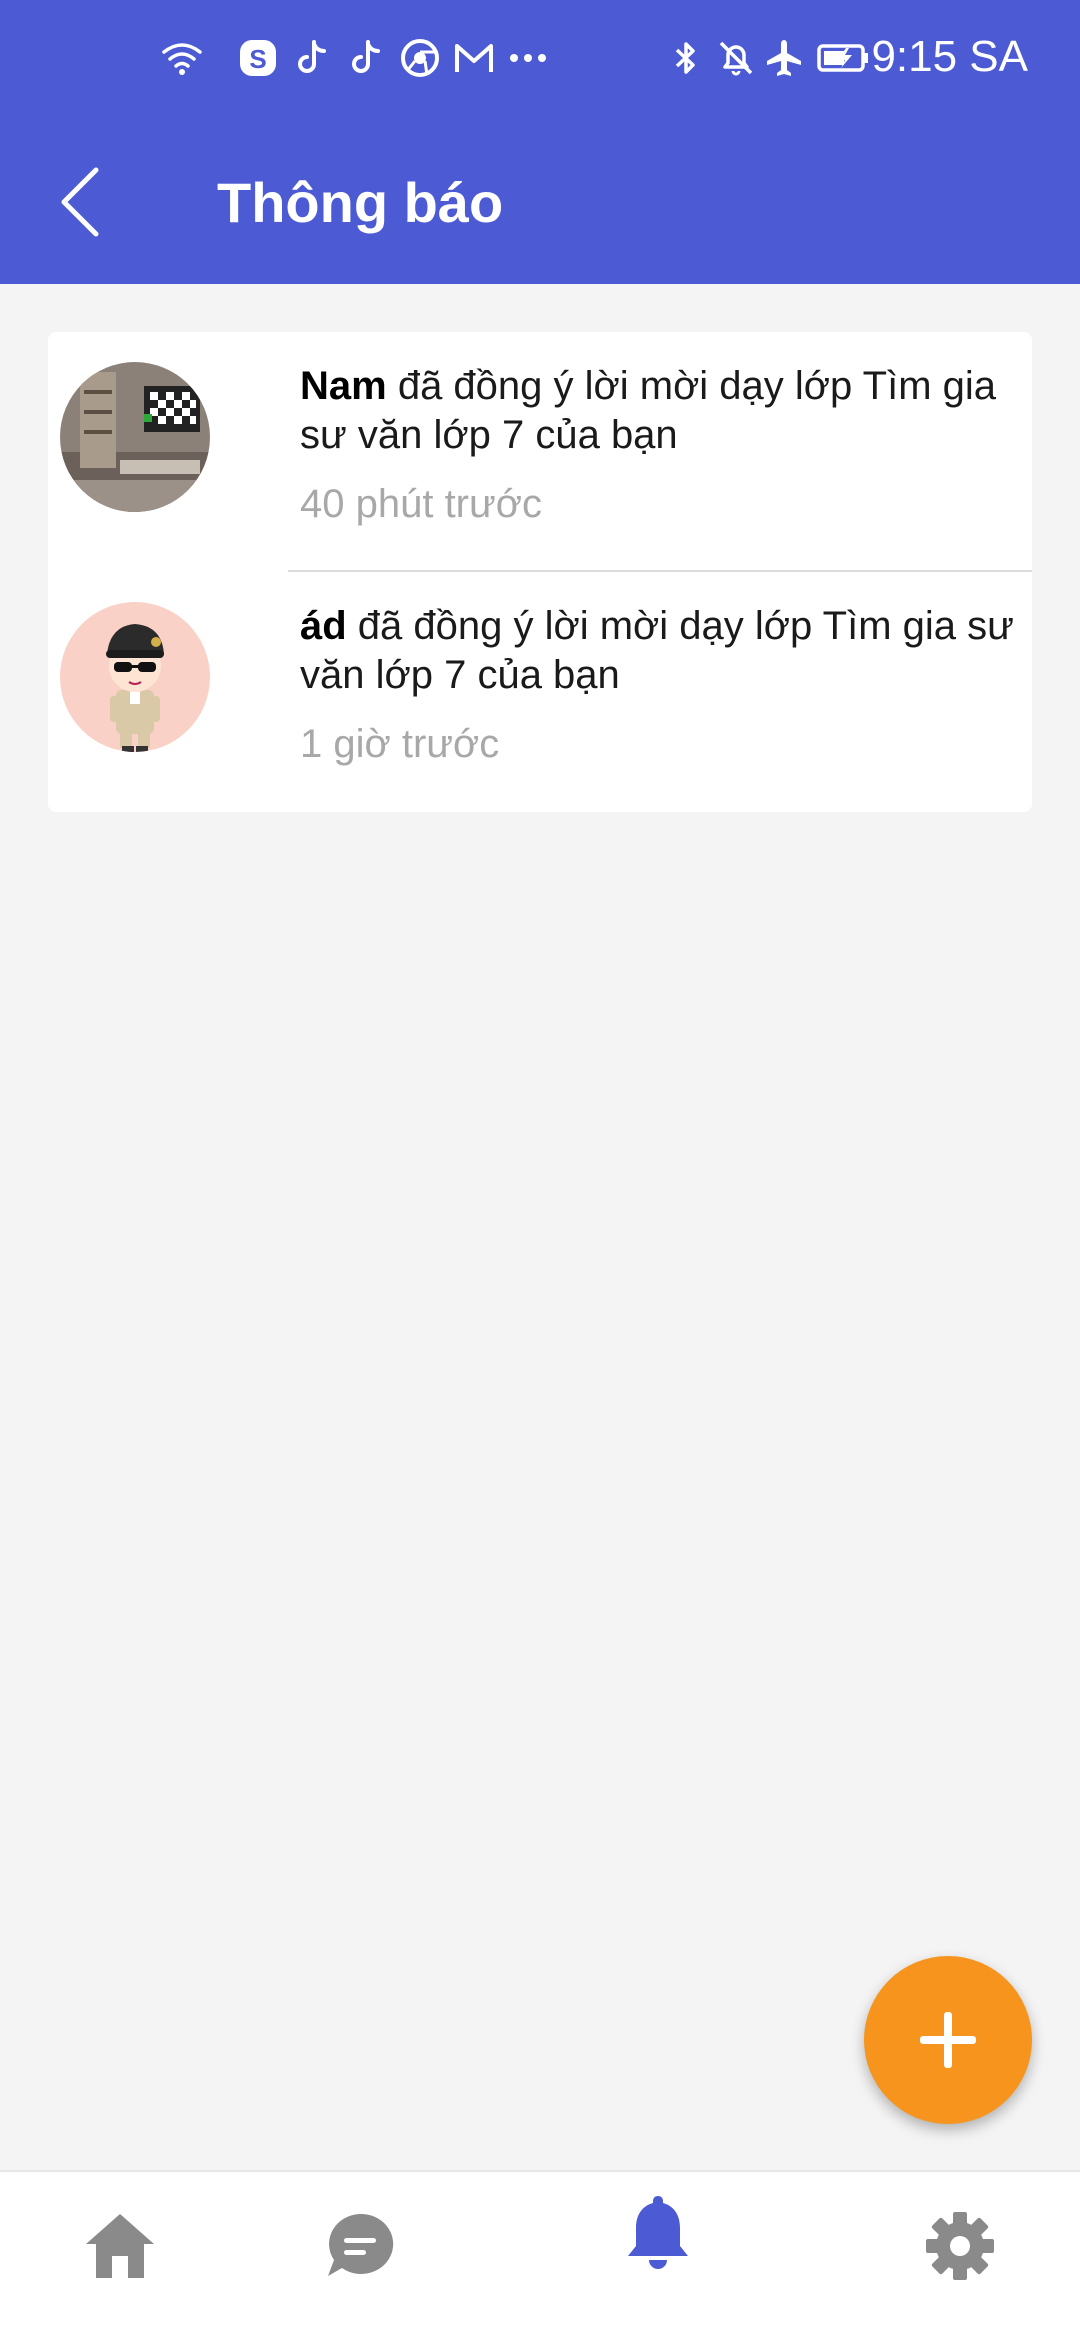 This screenshot has height=2340, width=1080. What do you see at coordinates (842, 58) in the screenshot?
I see `battery-charging-icon` at bounding box center [842, 58].